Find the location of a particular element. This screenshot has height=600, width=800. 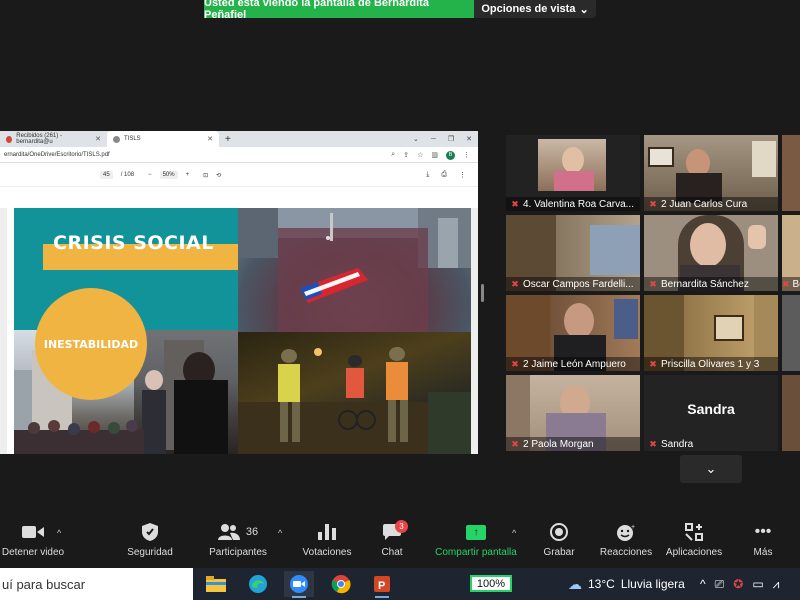

new-tab-button: + is located at coordinates (228, 139).